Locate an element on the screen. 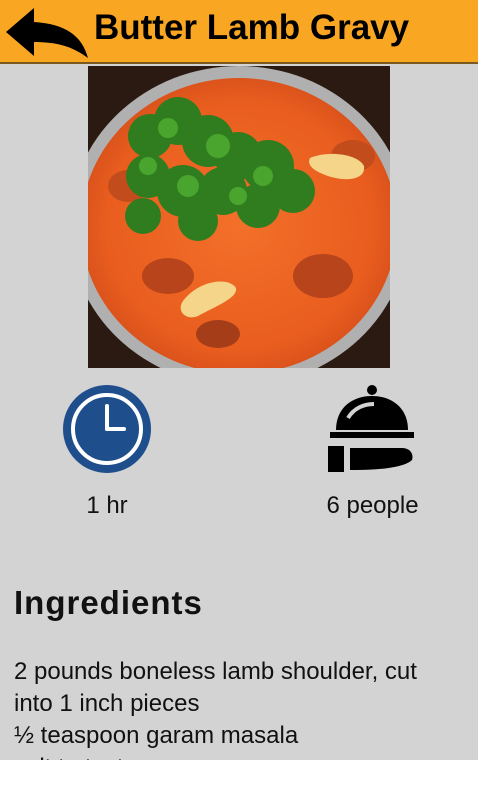  list-item: 2 pounds boneless lamb shoulder, cut is located at coordinates (215, 671).